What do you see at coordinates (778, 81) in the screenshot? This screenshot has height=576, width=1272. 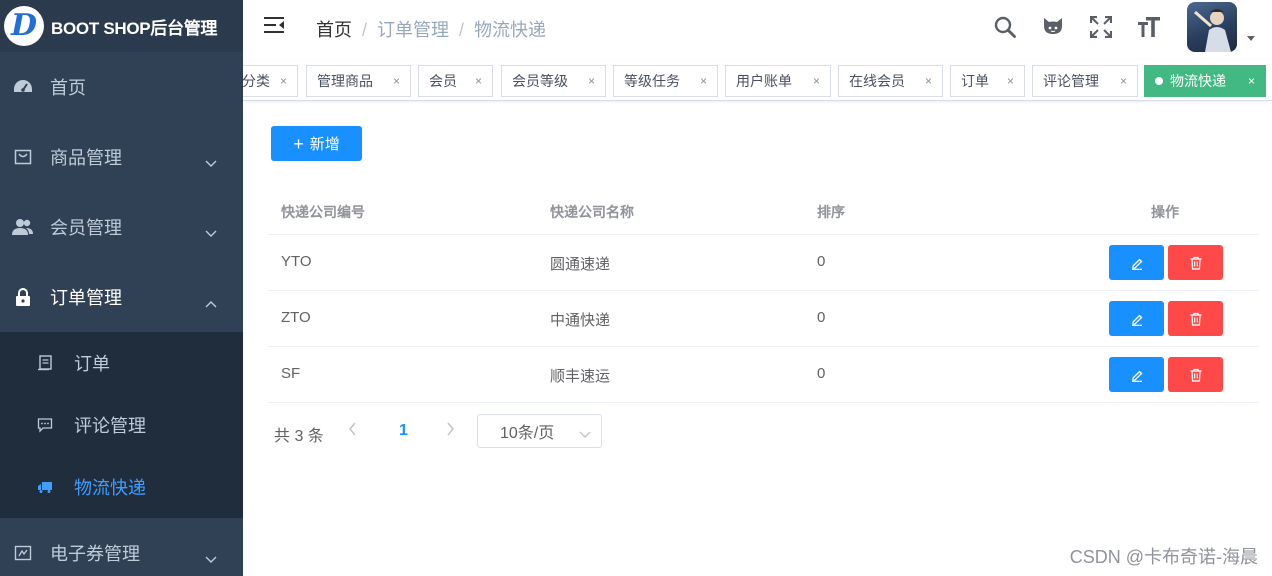 I see `tag-user-bills: 用户账单 ×` at bounding box center [778, 81].